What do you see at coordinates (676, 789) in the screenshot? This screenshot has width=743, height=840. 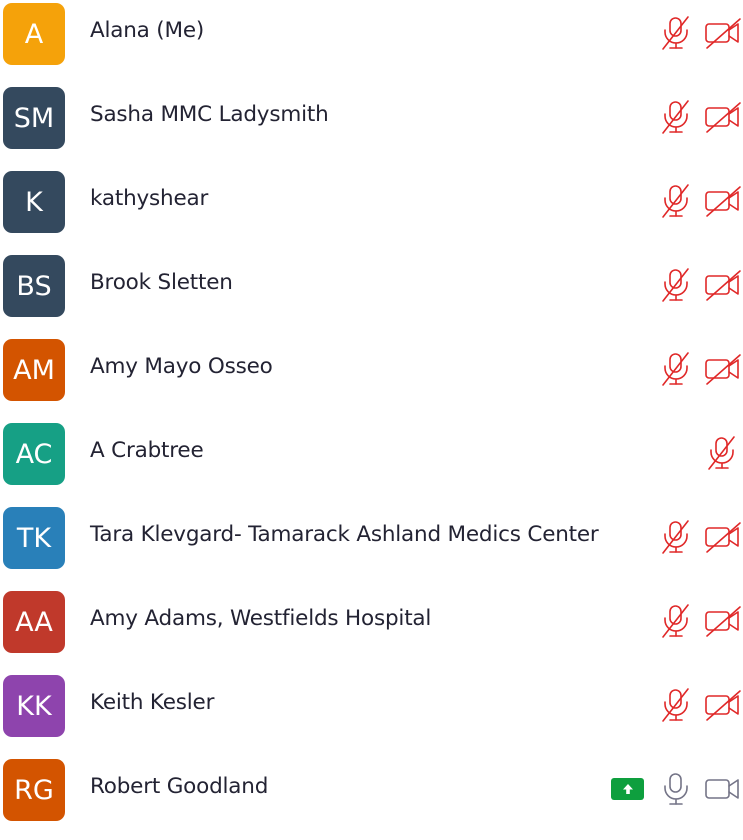 I see `microphone-icon` at bounding box center [676, 789].